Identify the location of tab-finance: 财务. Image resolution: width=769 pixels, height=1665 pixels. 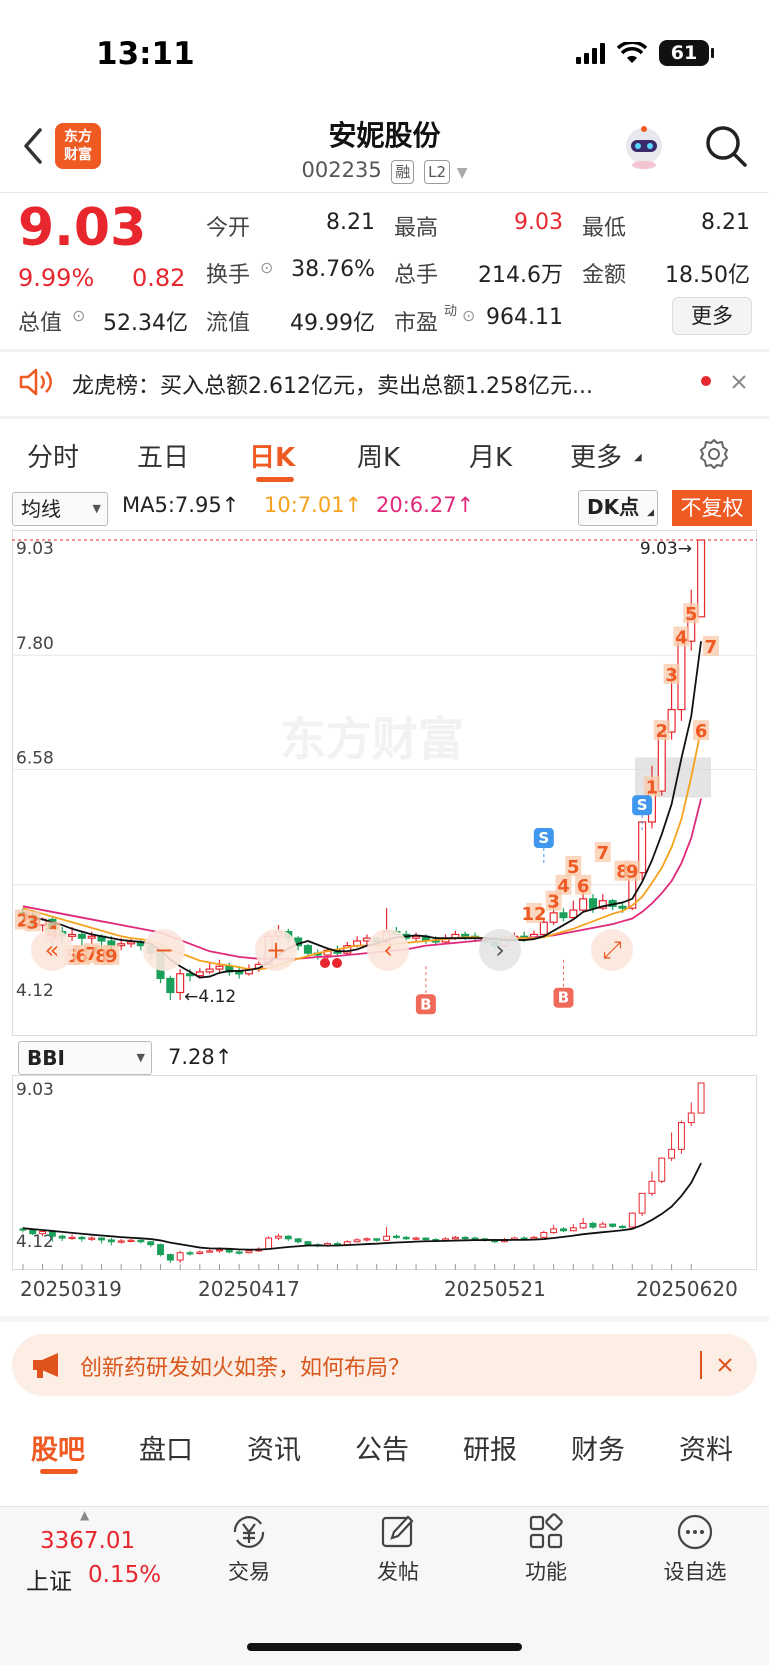
(598, 1447).